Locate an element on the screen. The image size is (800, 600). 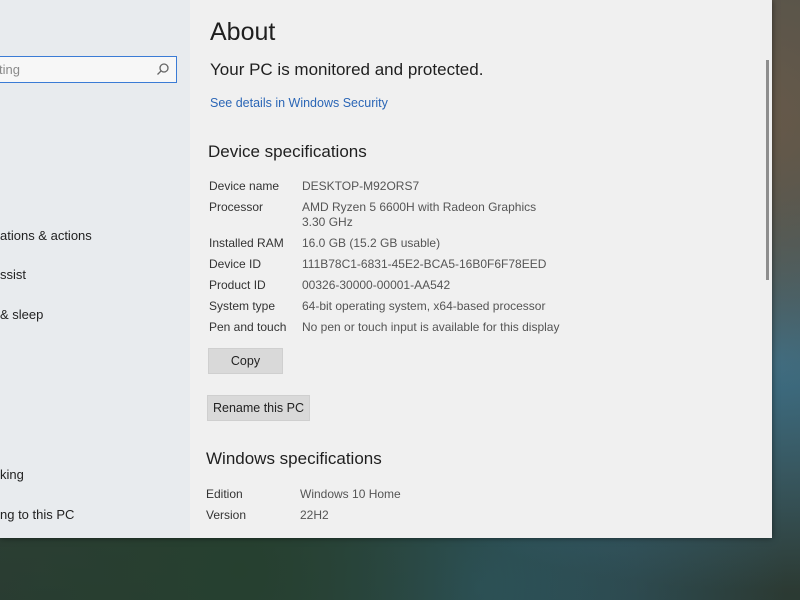
spec-label: Installed RAM is located at coordinates (246, 243).